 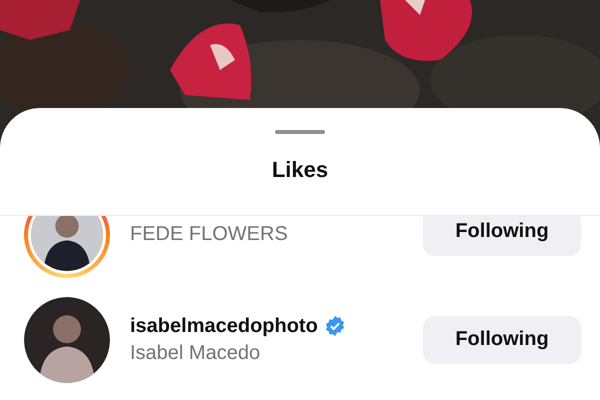 I want to click on display-name: Isabel Macedo, so click(x=196, y=353).